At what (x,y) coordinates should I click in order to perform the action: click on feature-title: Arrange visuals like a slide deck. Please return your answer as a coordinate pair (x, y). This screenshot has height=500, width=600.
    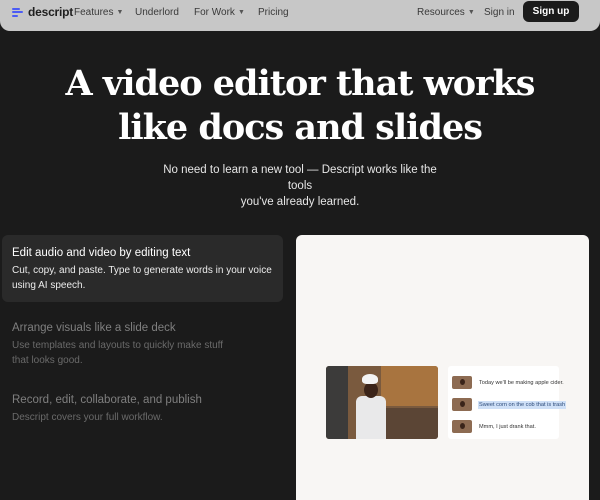
    Looking at the image, I should click on (94, 328).